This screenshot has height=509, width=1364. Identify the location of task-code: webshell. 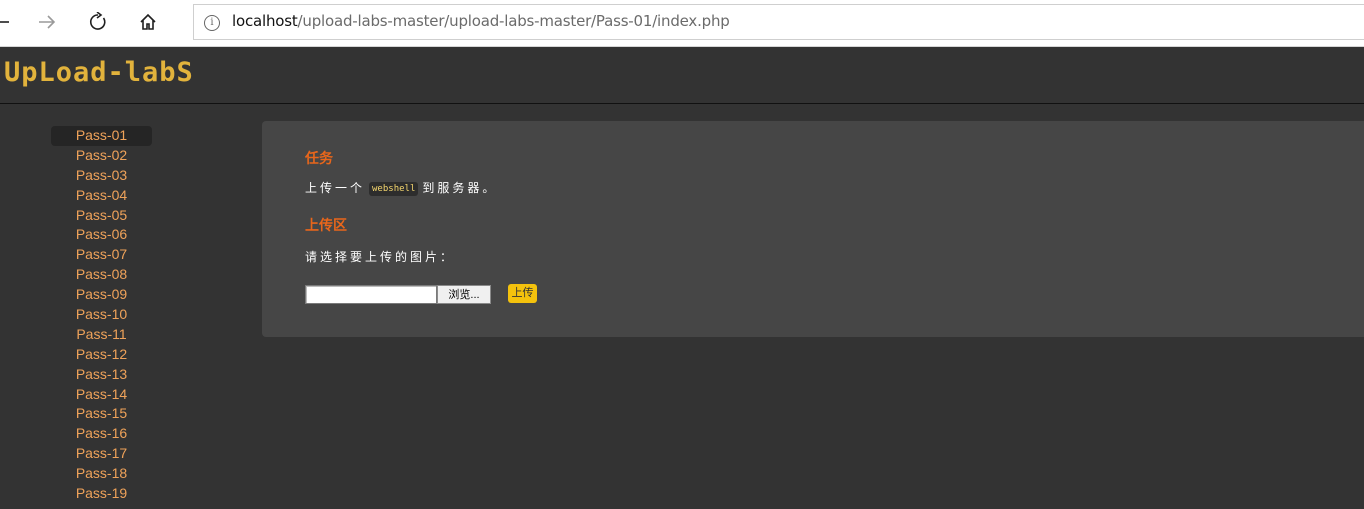
(394, 188).